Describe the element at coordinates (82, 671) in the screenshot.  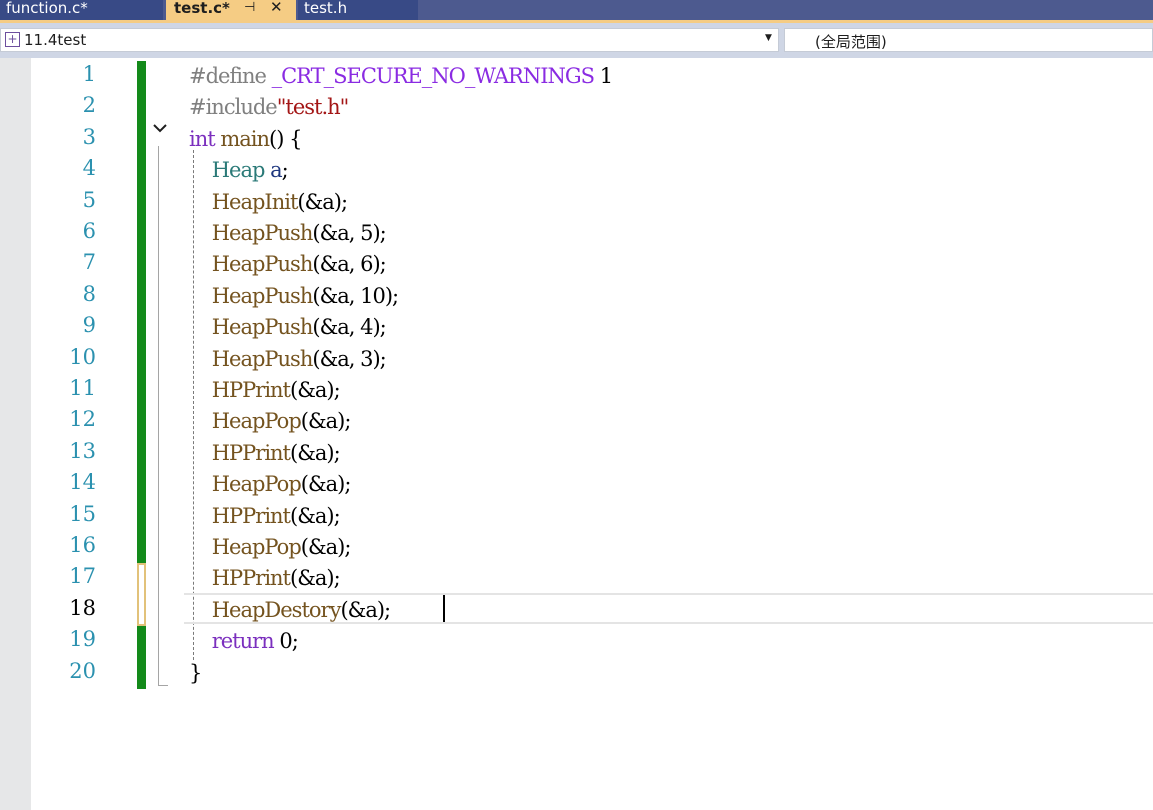
I see `line-number: 20` at that location.